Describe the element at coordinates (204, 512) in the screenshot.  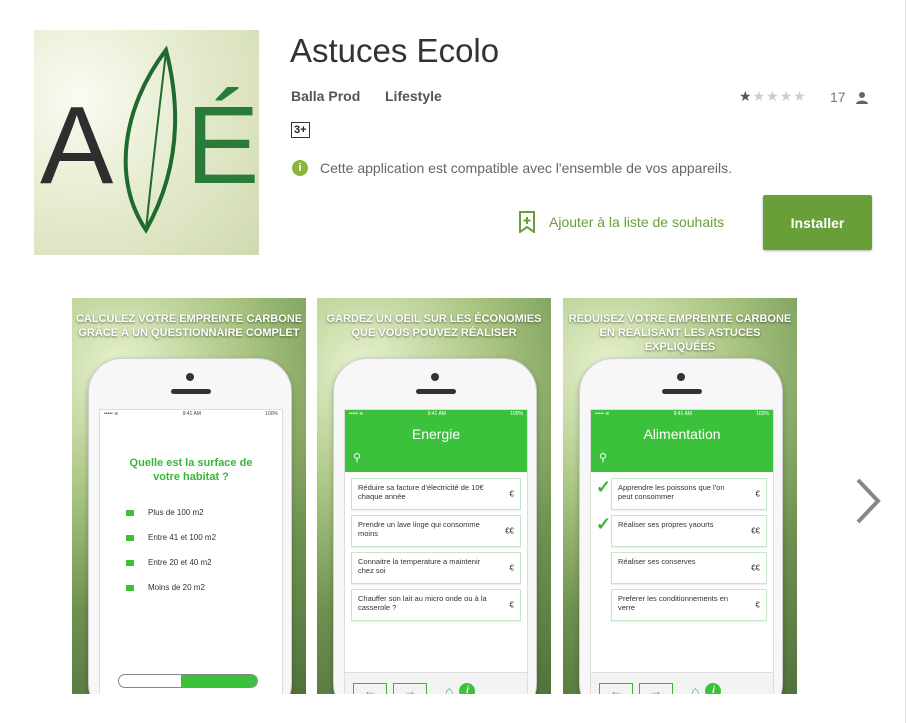
I see `answer-option: Plus de 100 m2` at that location.